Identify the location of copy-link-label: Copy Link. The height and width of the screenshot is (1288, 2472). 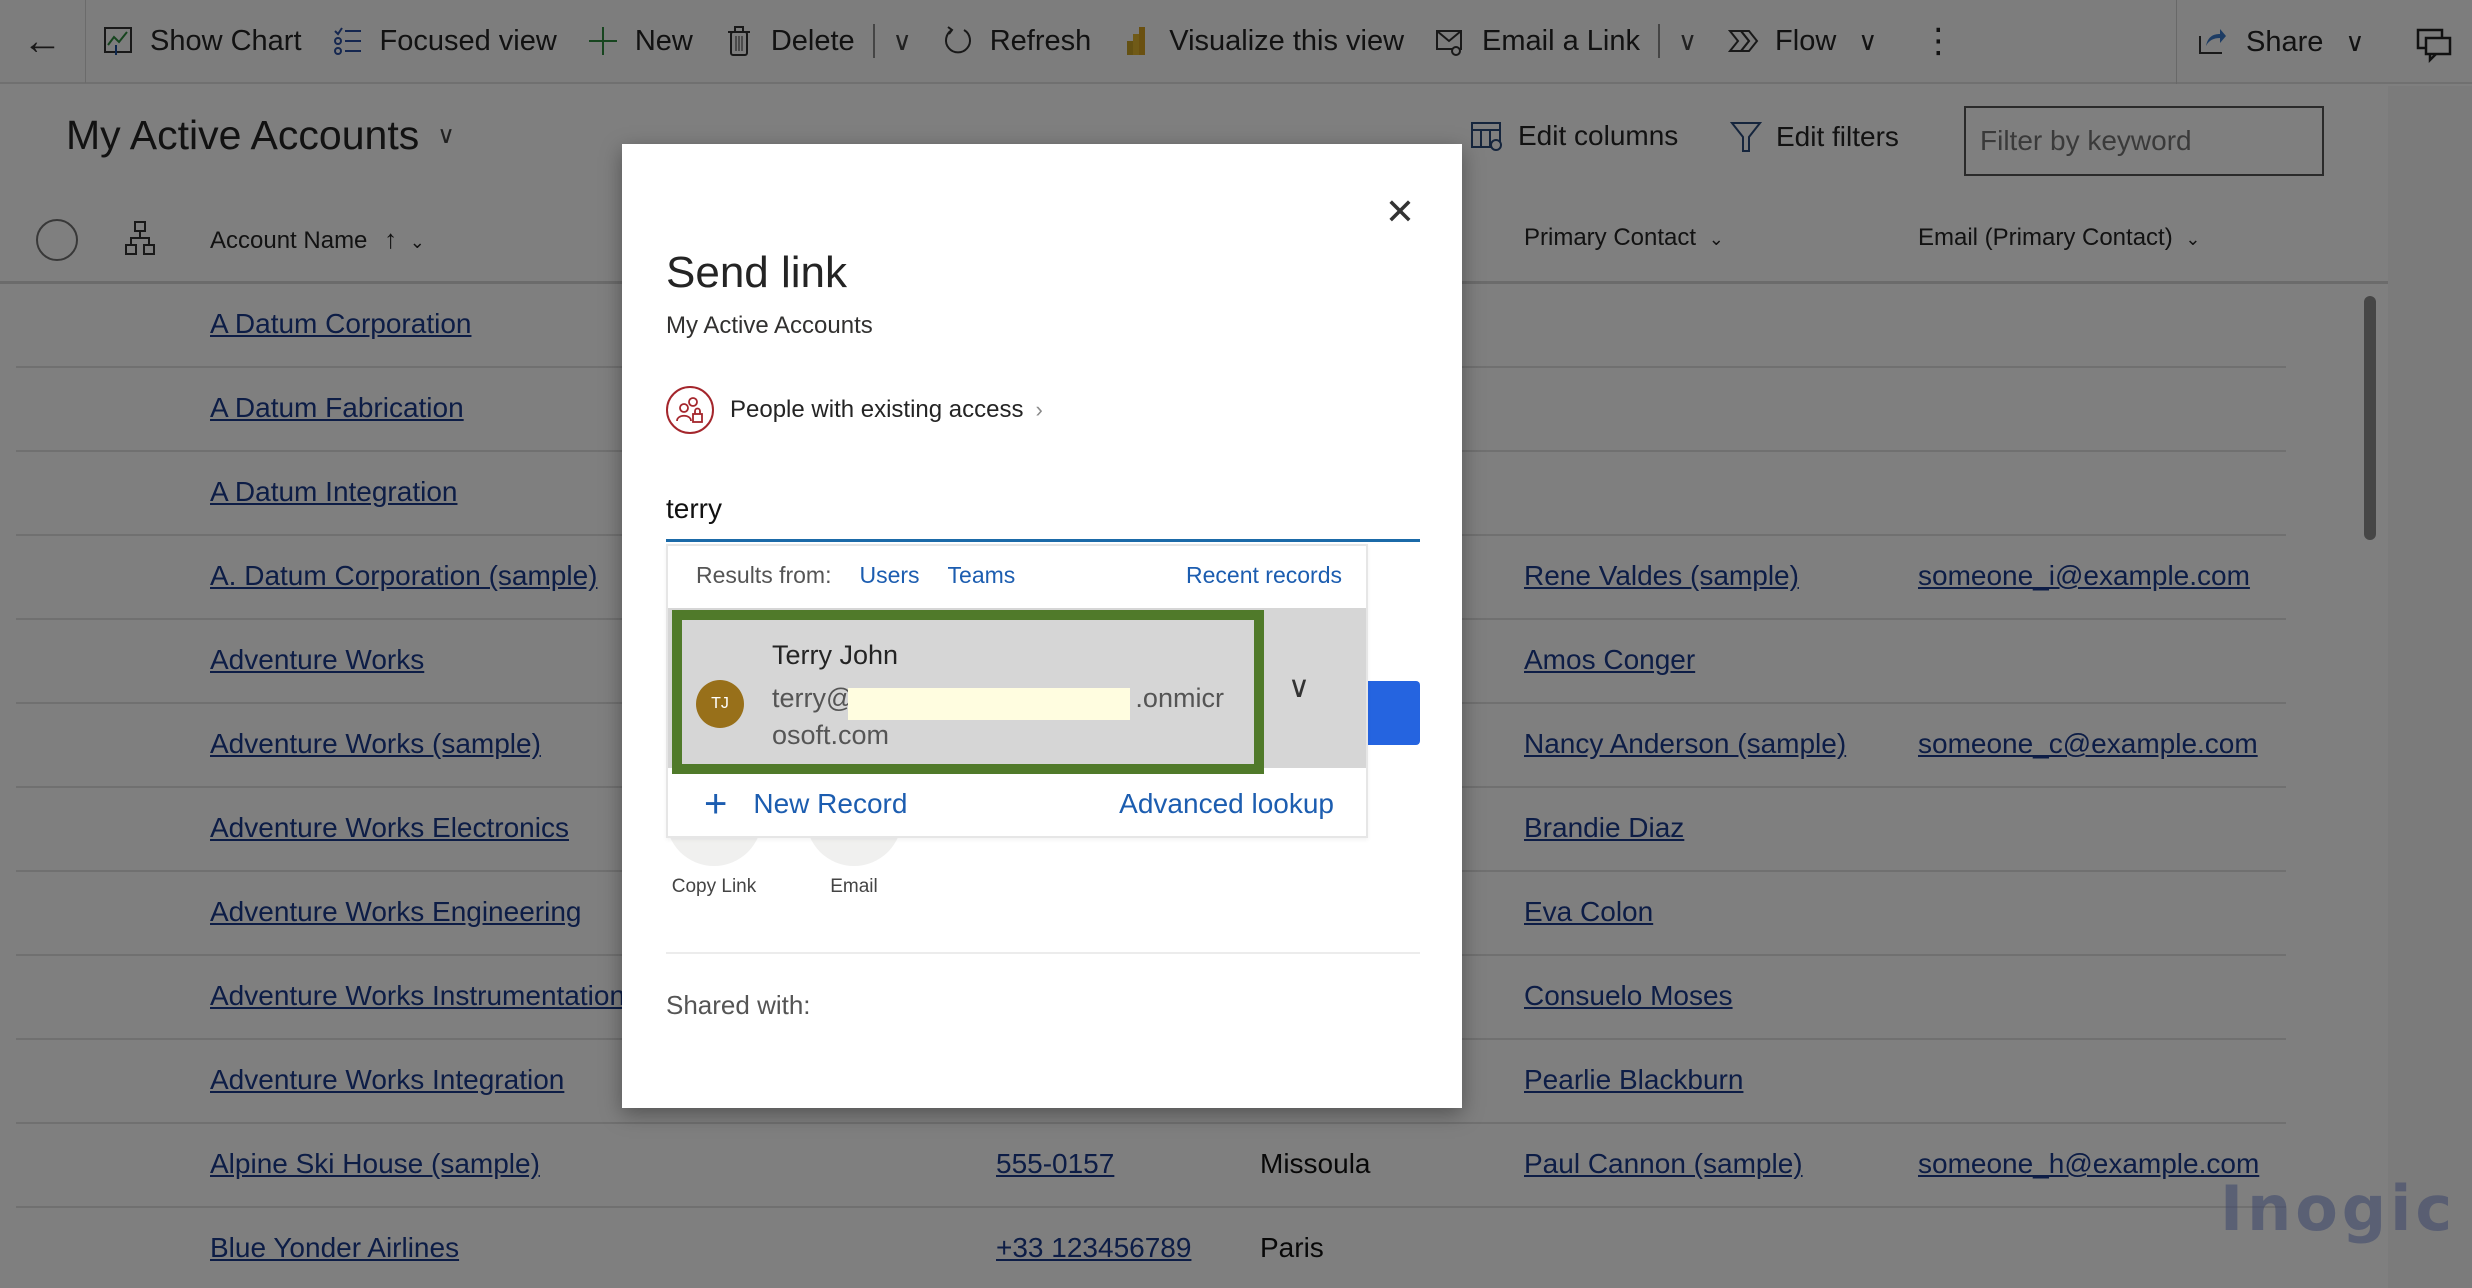
(714, 886).